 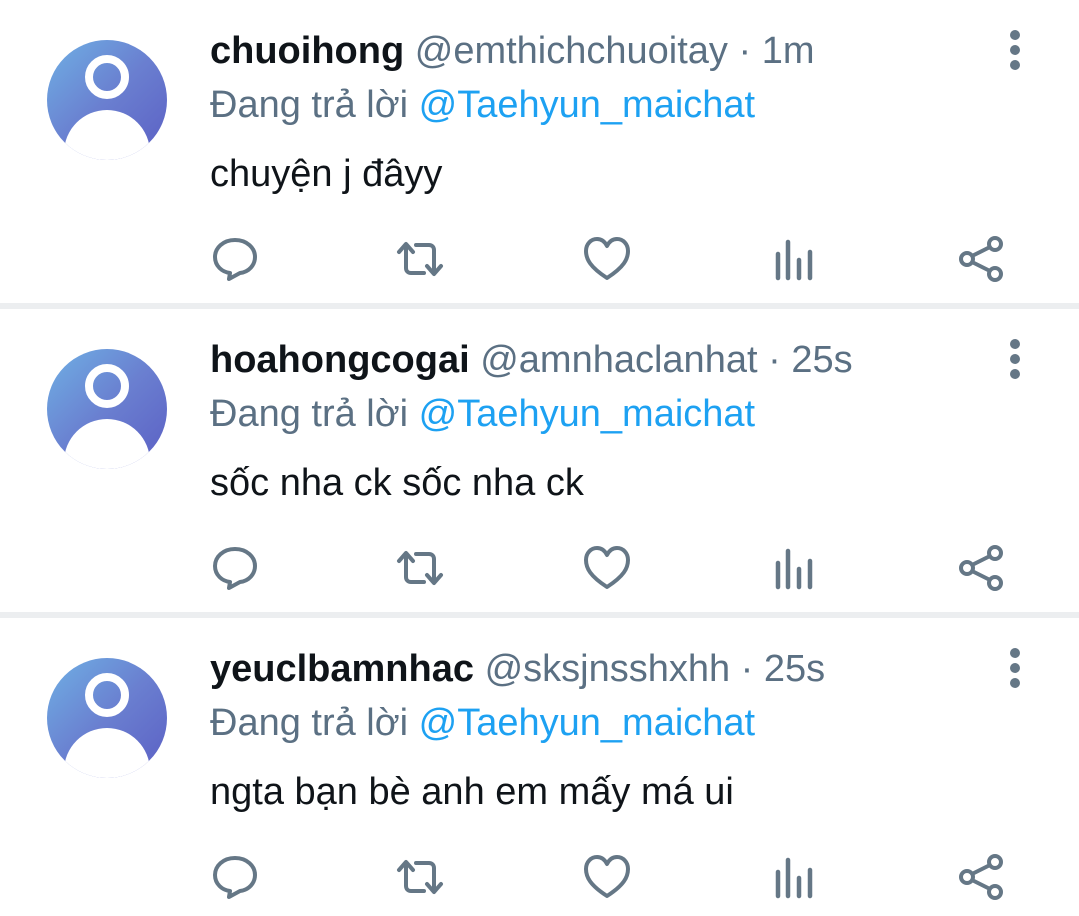 What do you see at coordinates (326, 174) in the screenshot?
I see `tweet-text: chuyện j đâyy` at bounding box center [326, 174].